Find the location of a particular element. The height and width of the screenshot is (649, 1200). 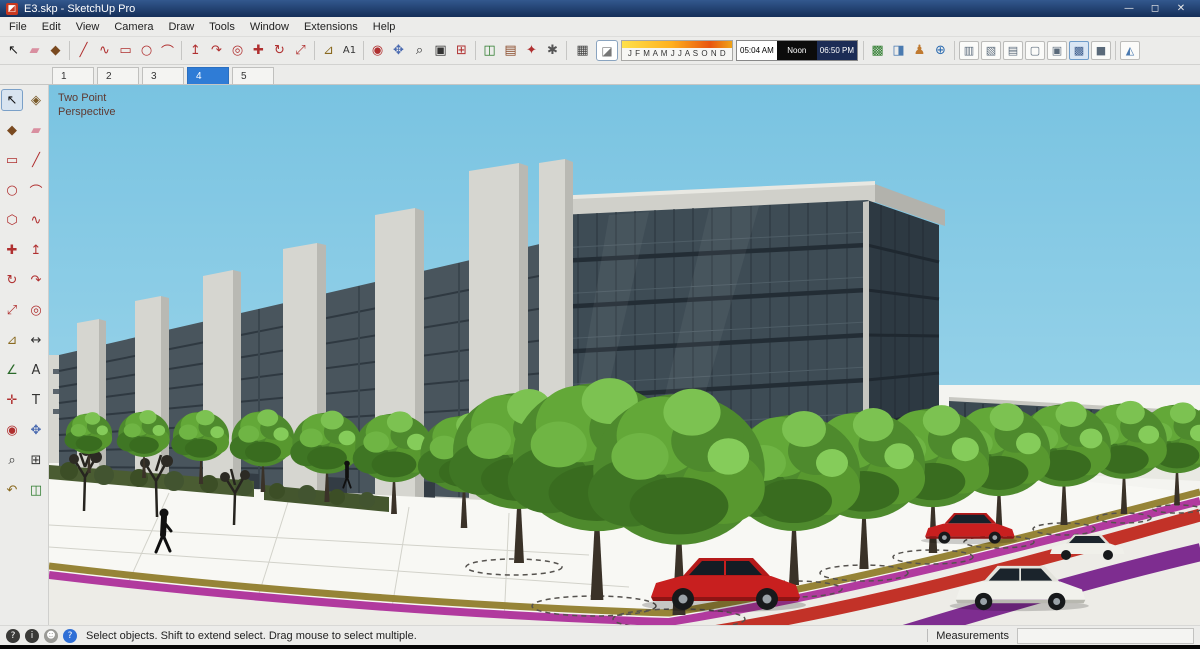

freehand-tool: ∿ is located at coordinates (36, 220).